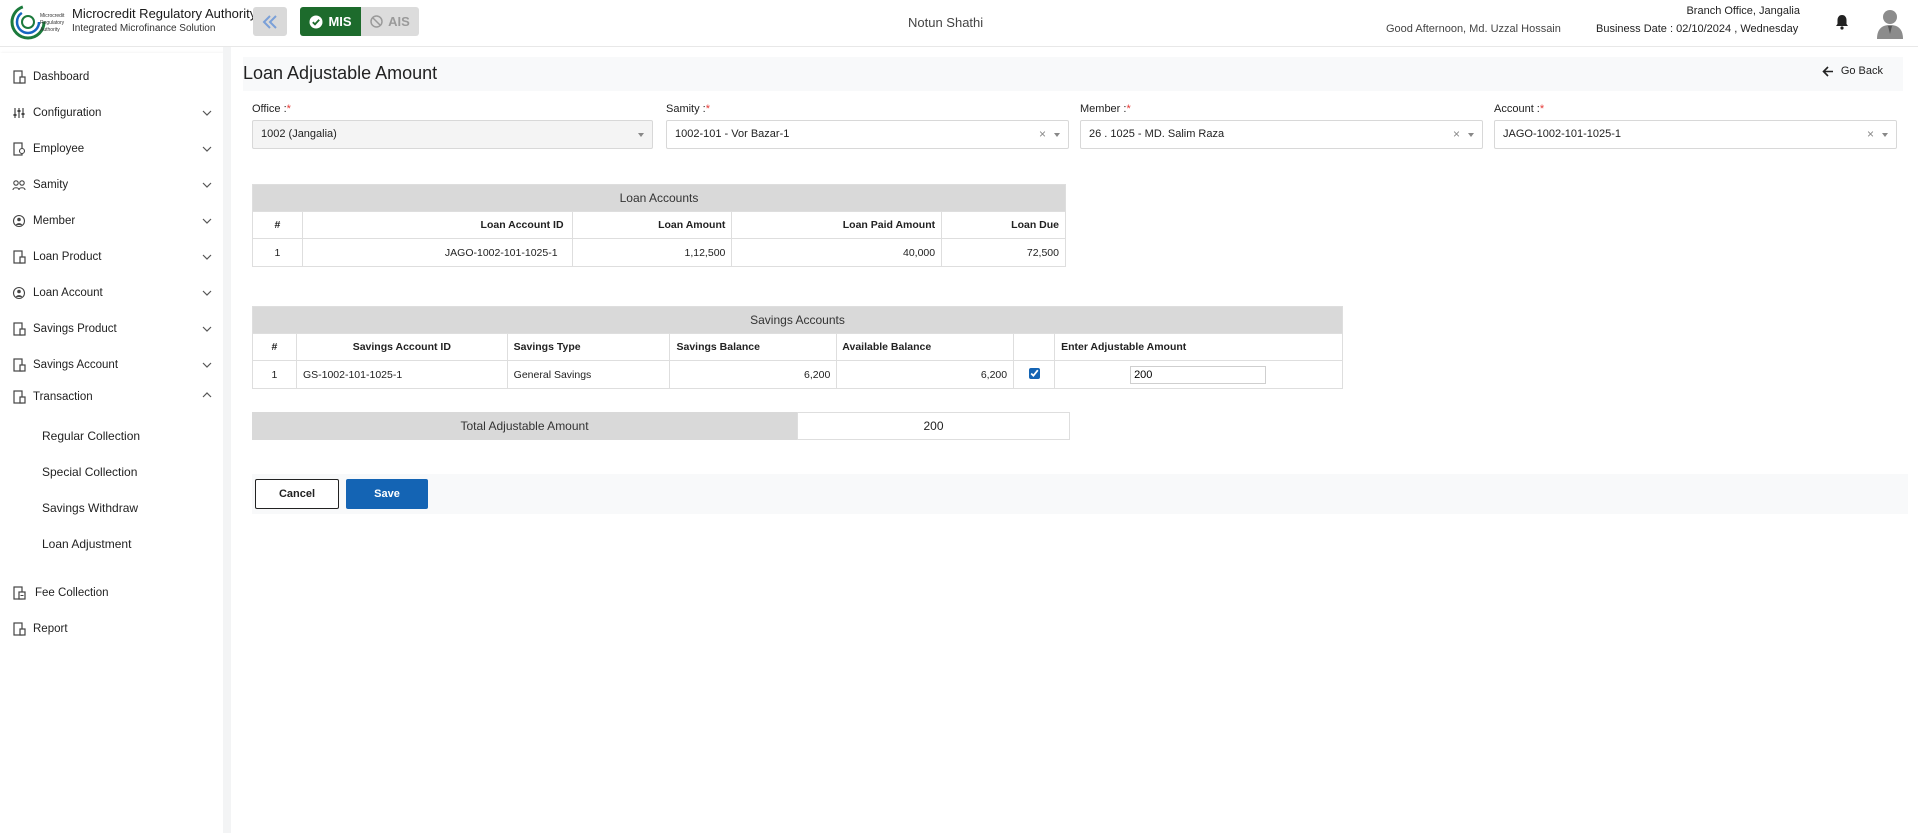 Image resolution: width=1918 pixels, height=833 pixels. I want to click on table-cell, so click(1034, 374).